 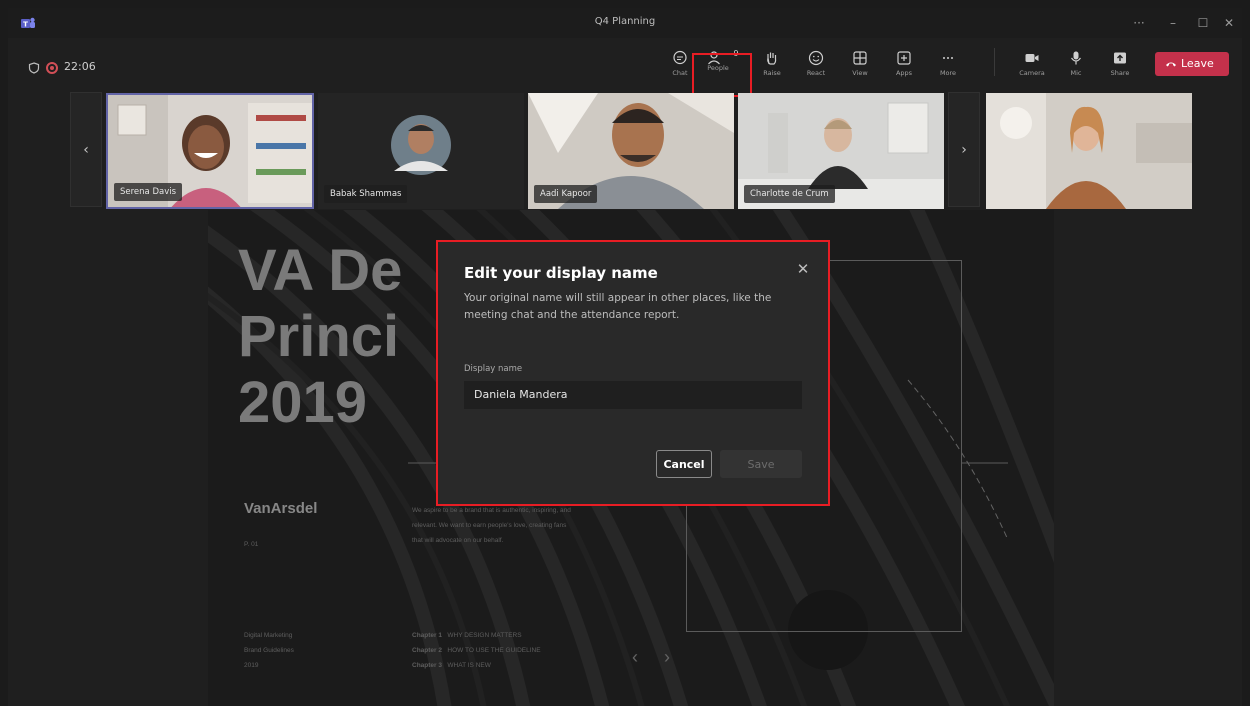 I want to click on window-title: Q4 Planning, so click(x=625, y=21).